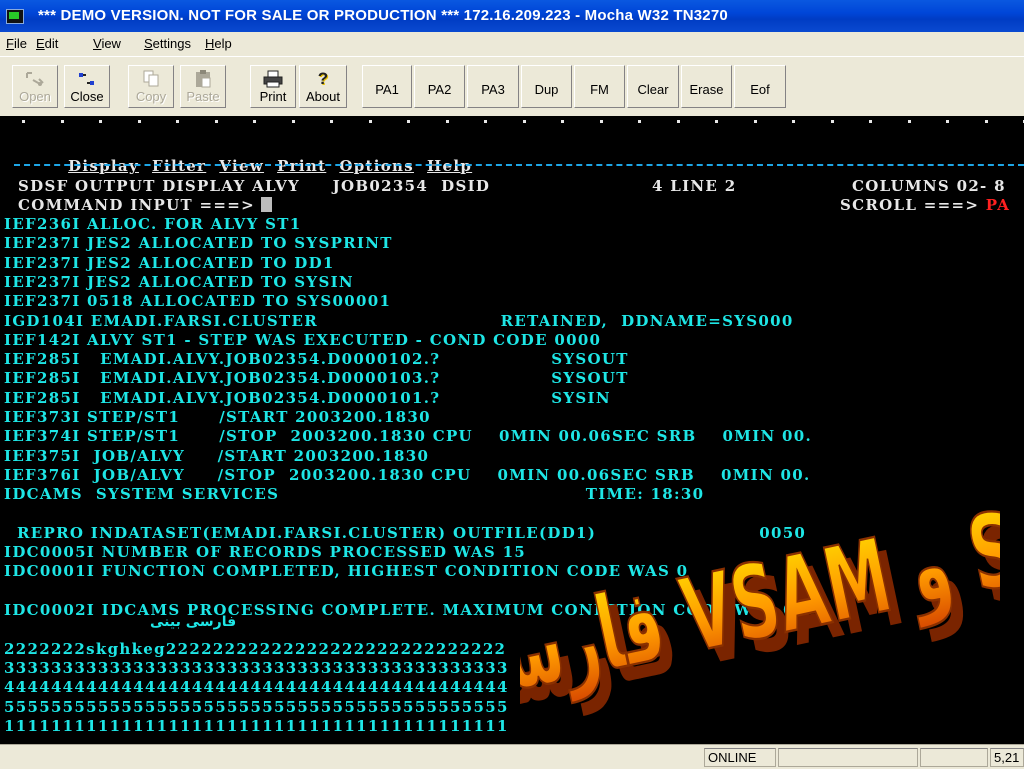 The width and height of the screenshot is (1024, 769). Describe the element at coordinates (449, 166) in the screenshot. I see `action-help: Help` at that location.